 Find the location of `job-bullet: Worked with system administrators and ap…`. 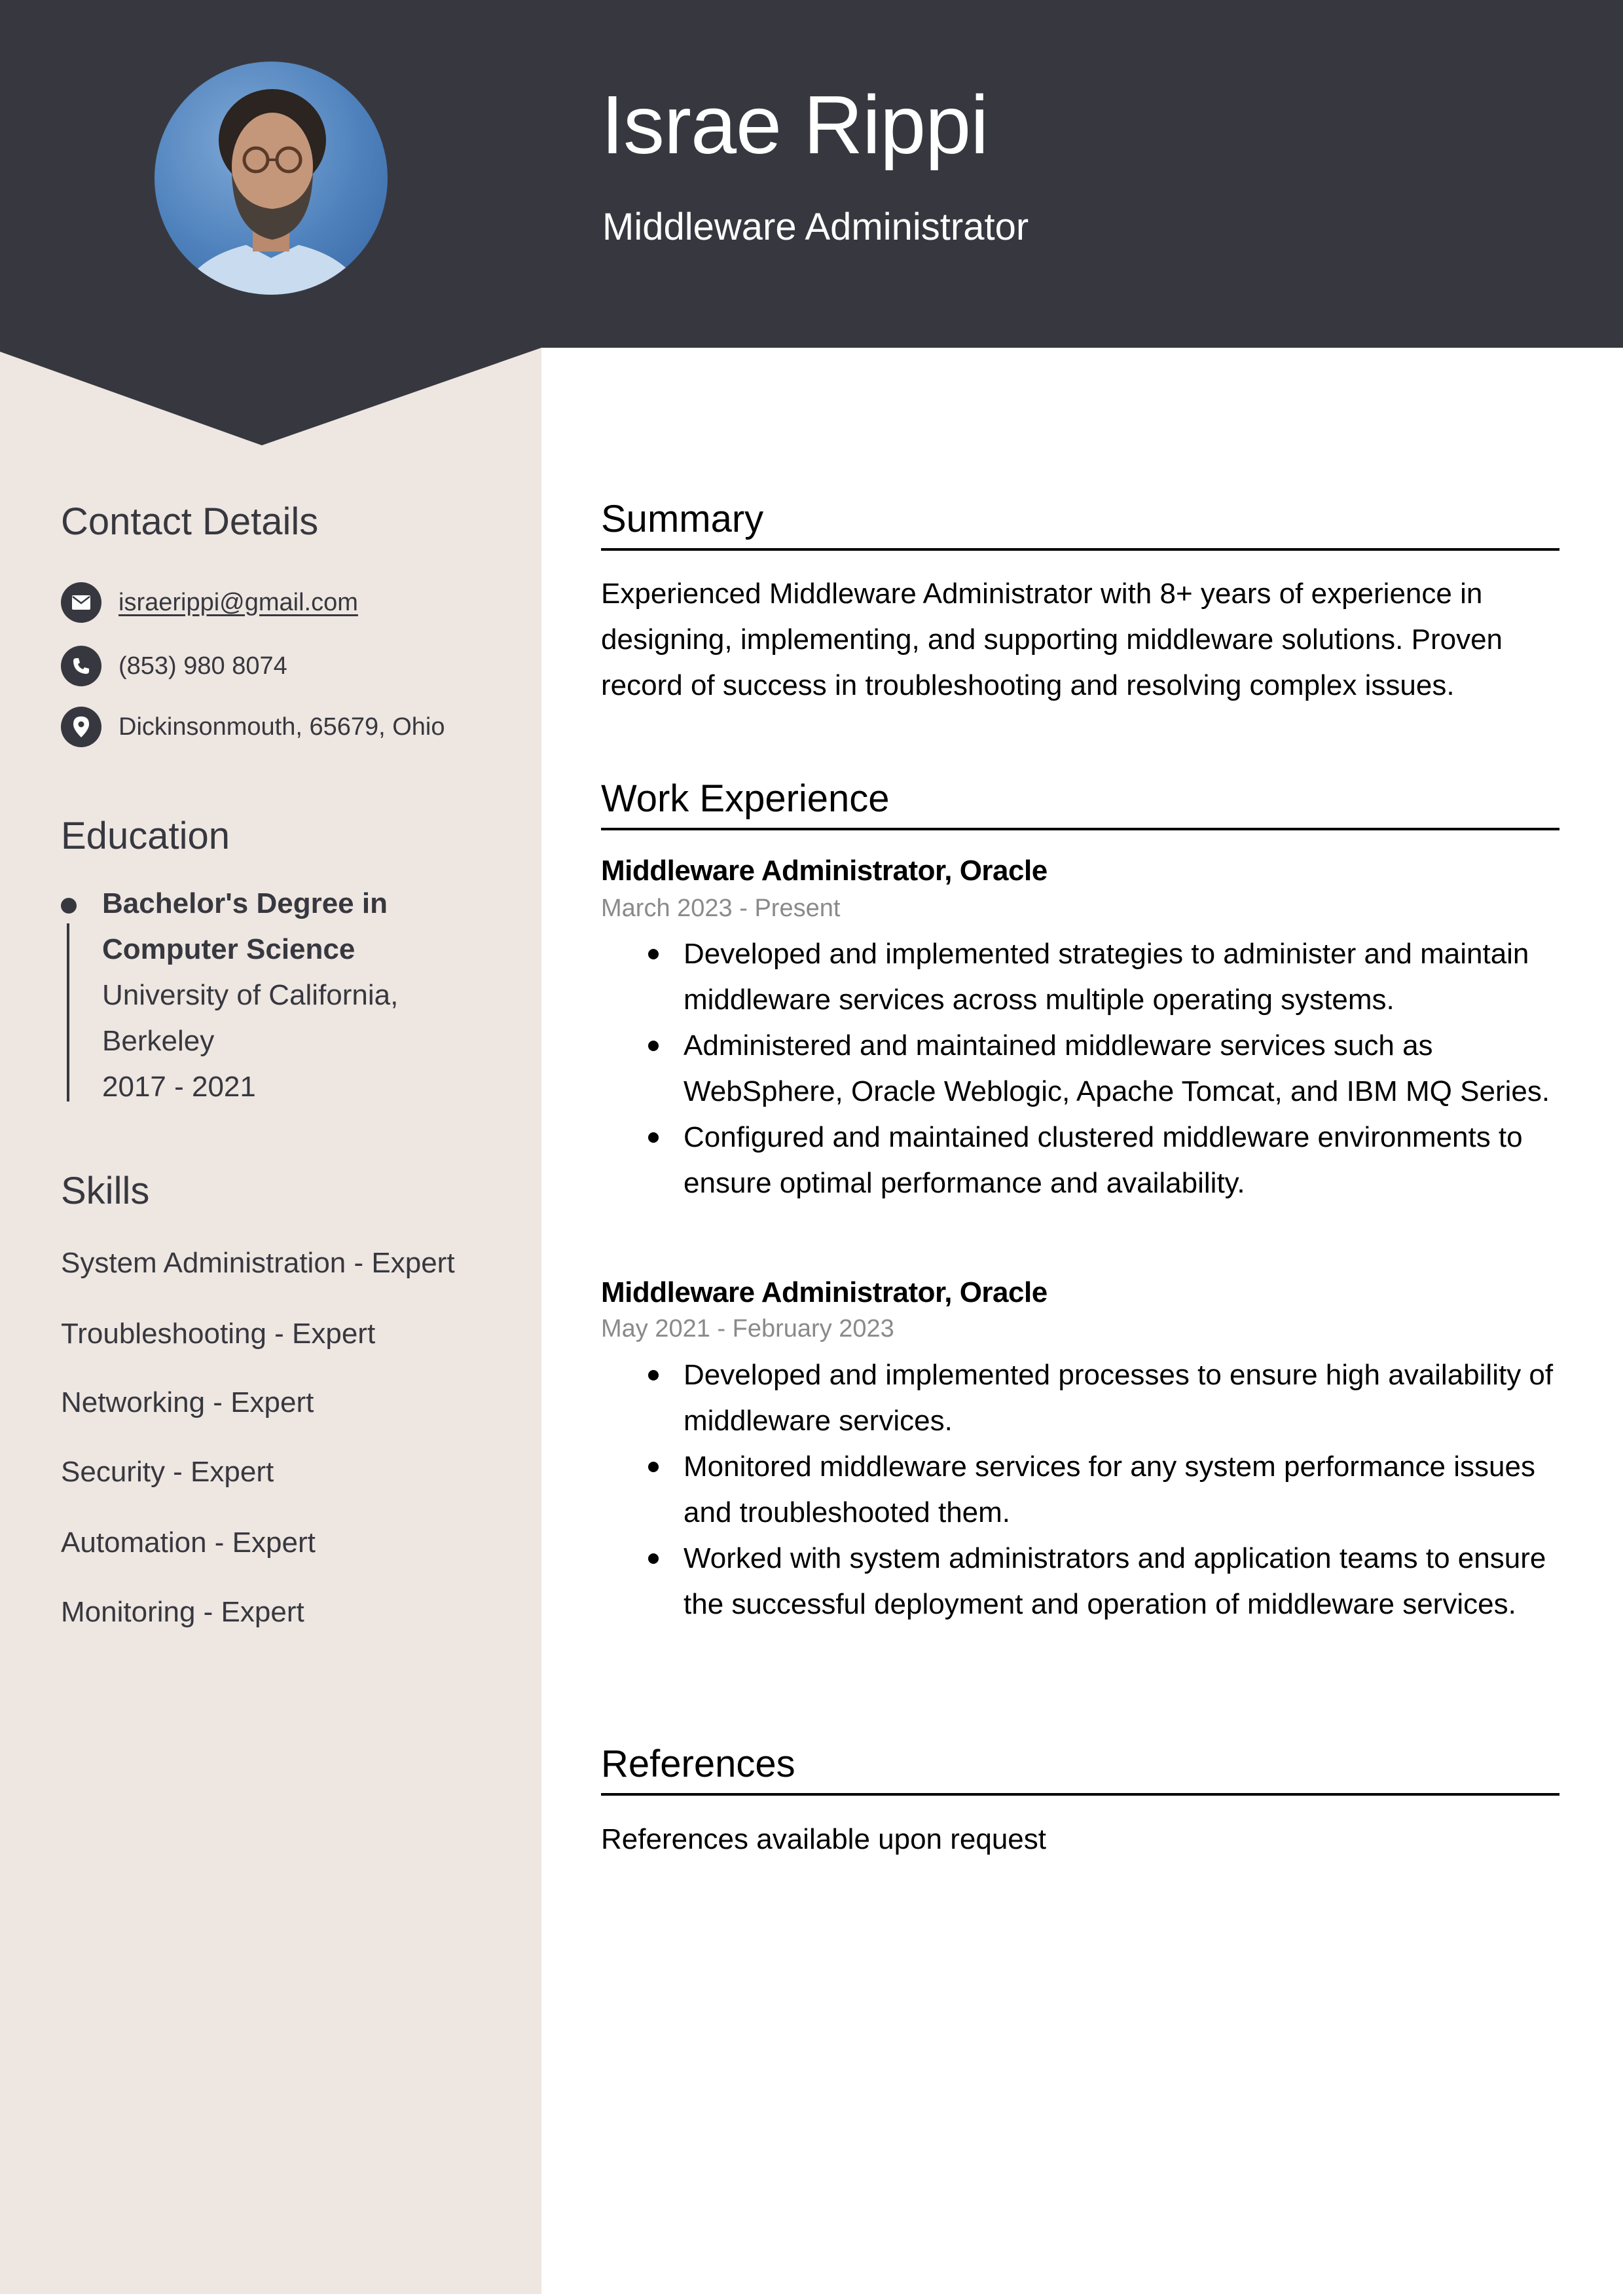

job-bullet: Worked with system administrators and ap… is located at coordinates (1104, 1582).